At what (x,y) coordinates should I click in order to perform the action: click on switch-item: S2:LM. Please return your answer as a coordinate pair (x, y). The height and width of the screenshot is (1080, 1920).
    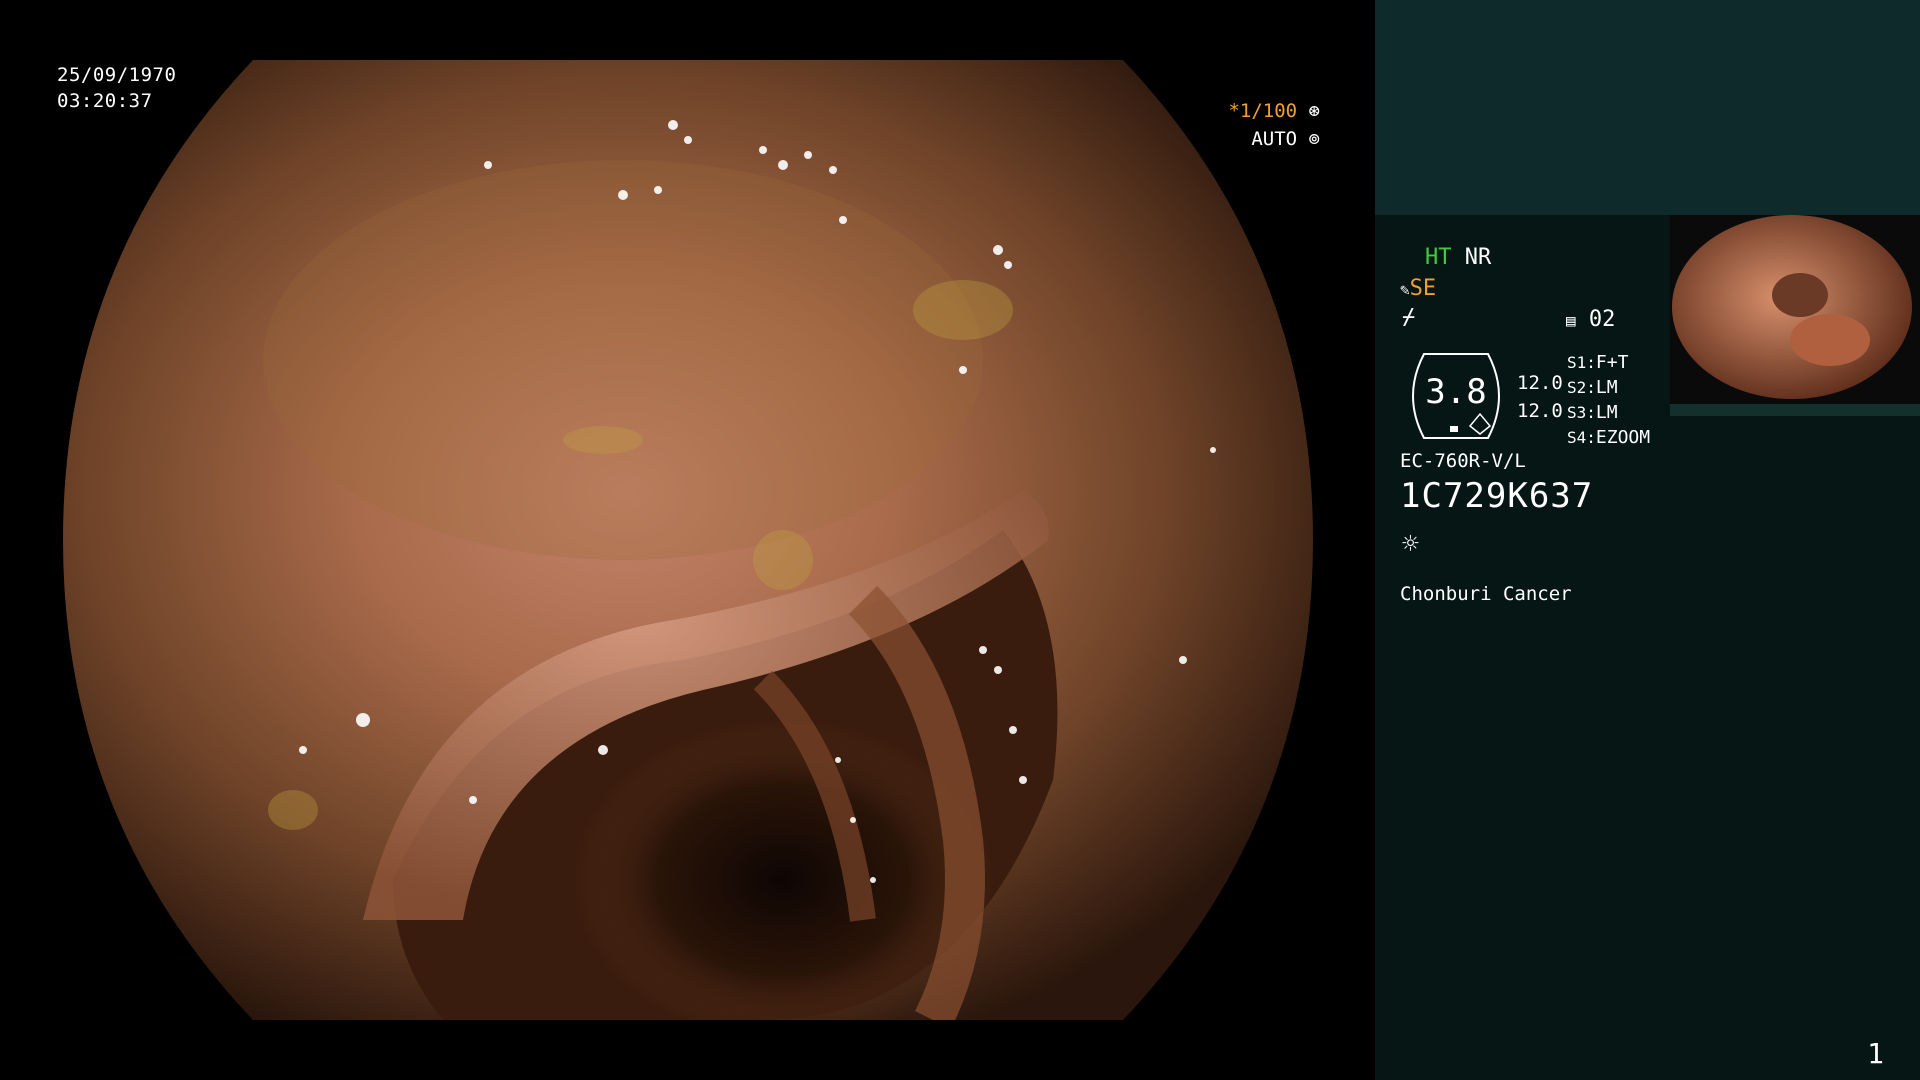
    Looking at the image, I should click on (1592, 387).